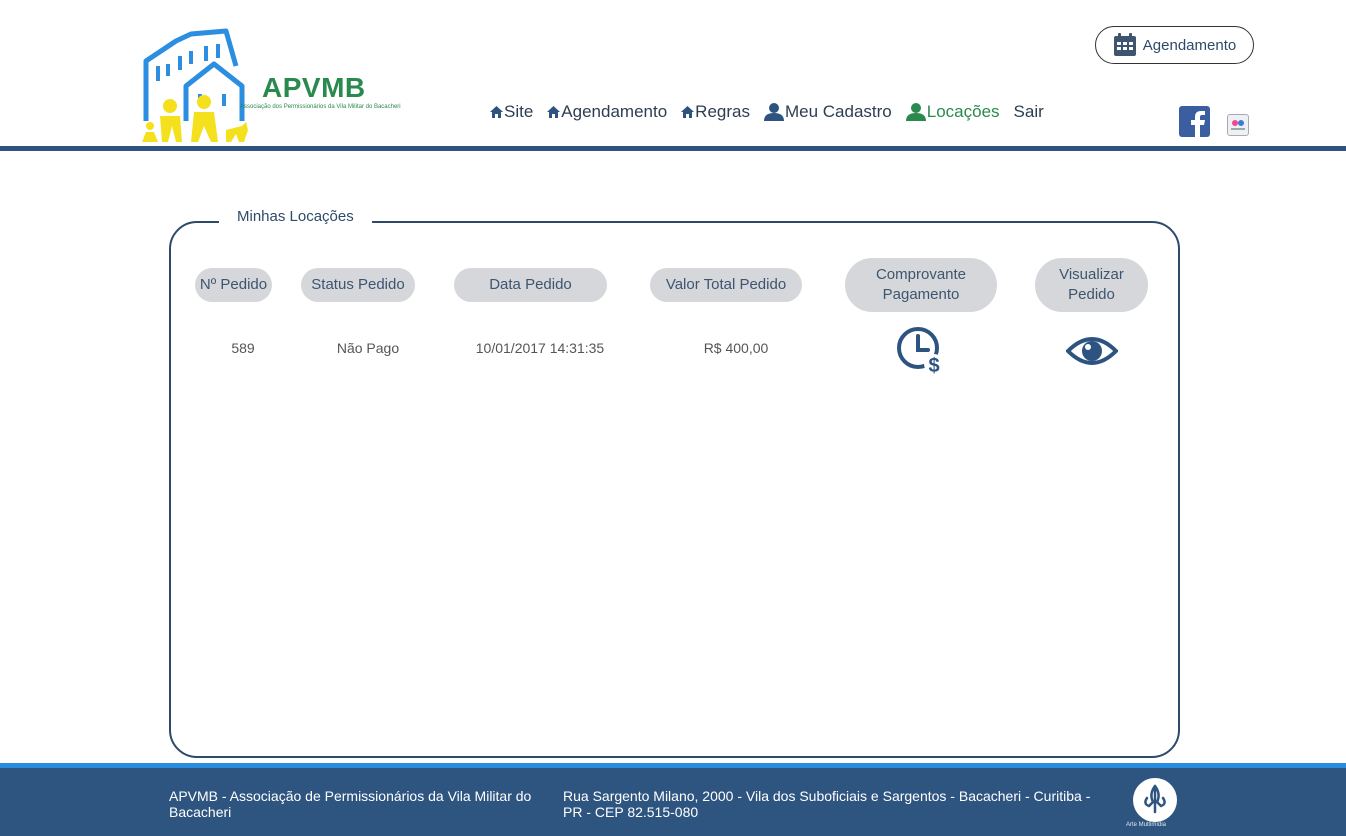  Describe the element at coordinates (736, 348) in the screenshot. I see `cell-valor: R$ 400,00` at that location.